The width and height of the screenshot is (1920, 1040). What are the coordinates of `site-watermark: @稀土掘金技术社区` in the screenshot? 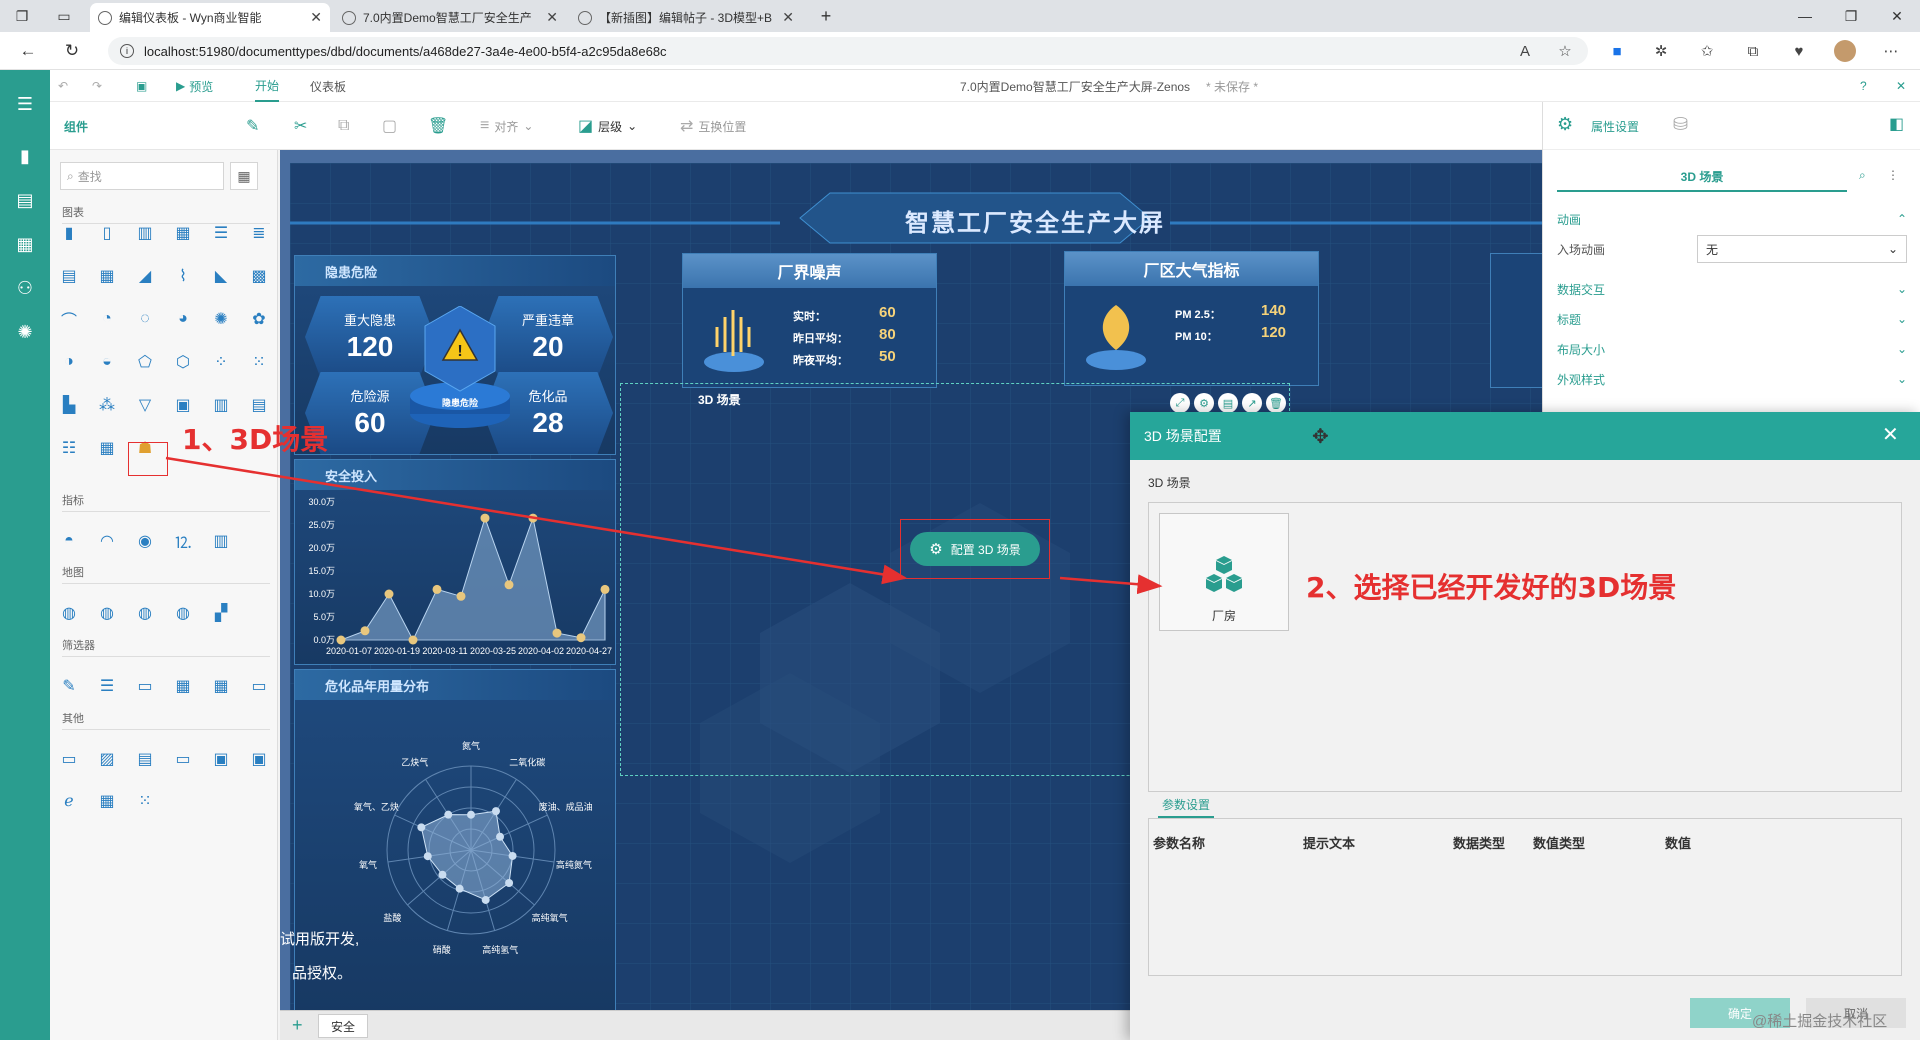 It's located at (1820, 1021).